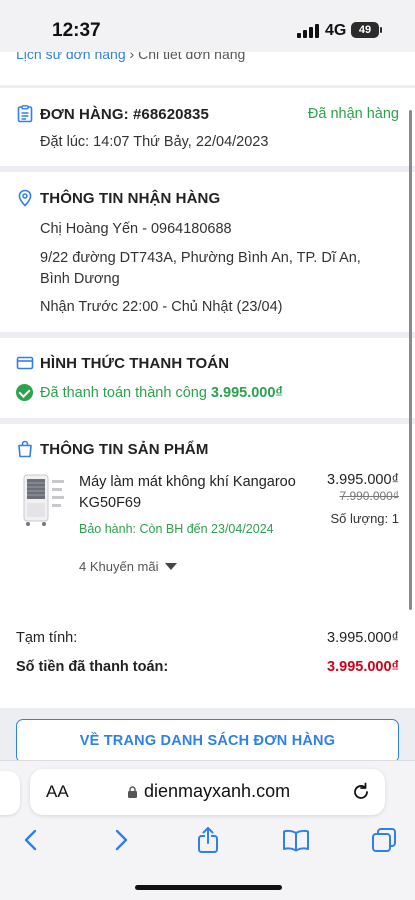  I want to click on status-bar: 12:37 4G 49, so click(207, 26).